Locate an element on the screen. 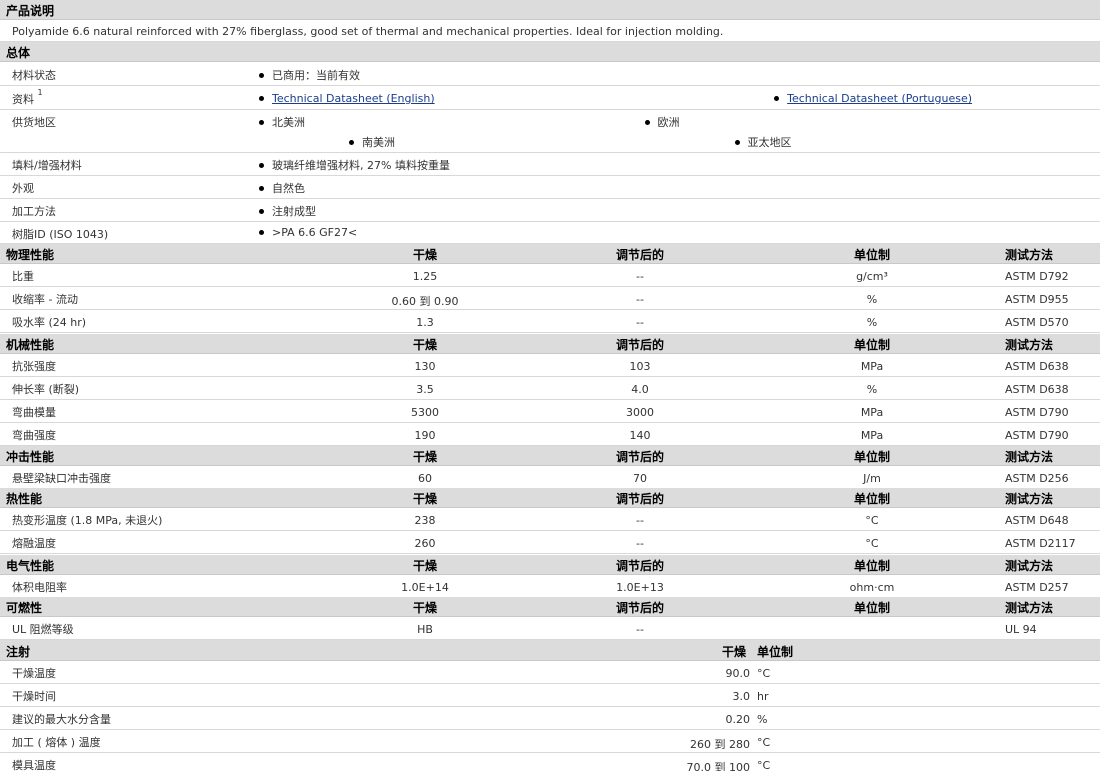 This screenshot has height=771, width=1100. literature-item-english: Technical Datasheet (English) is located at coordinates (348, 98).